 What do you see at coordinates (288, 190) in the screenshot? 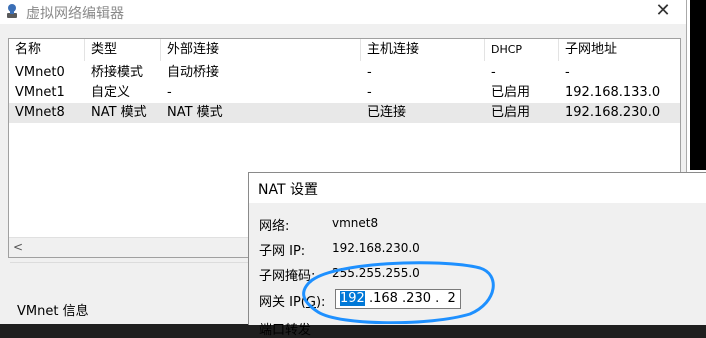
I see `nat-dialog-title: NAT 设置` at bounding box center [288, 190].